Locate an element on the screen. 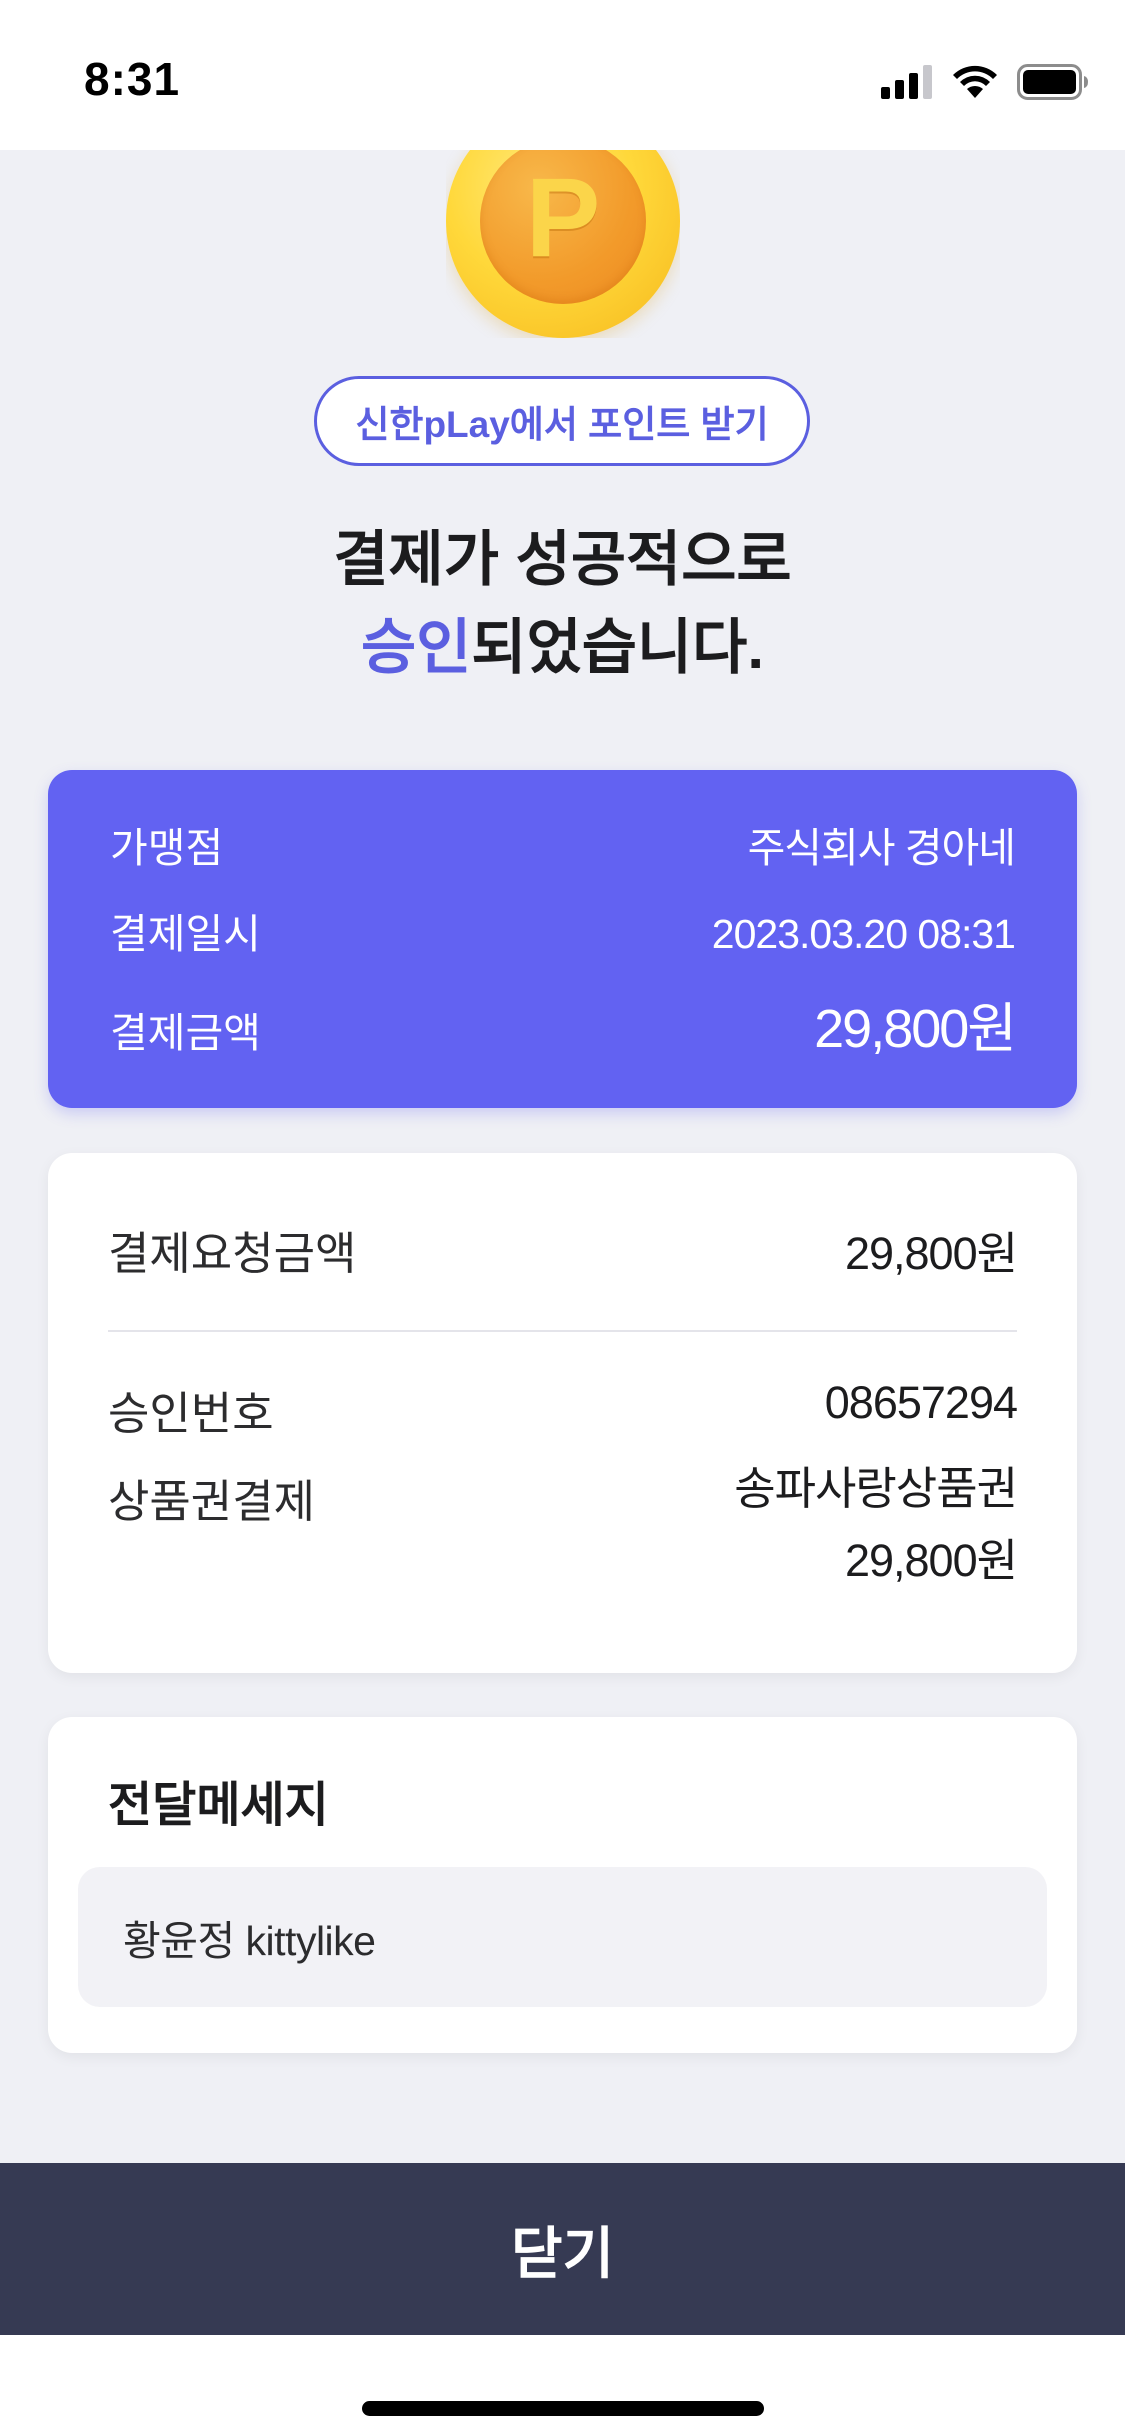  page-title: 결제가 성공적으로 승인되었습니다. is located at coordinates (562, 604).